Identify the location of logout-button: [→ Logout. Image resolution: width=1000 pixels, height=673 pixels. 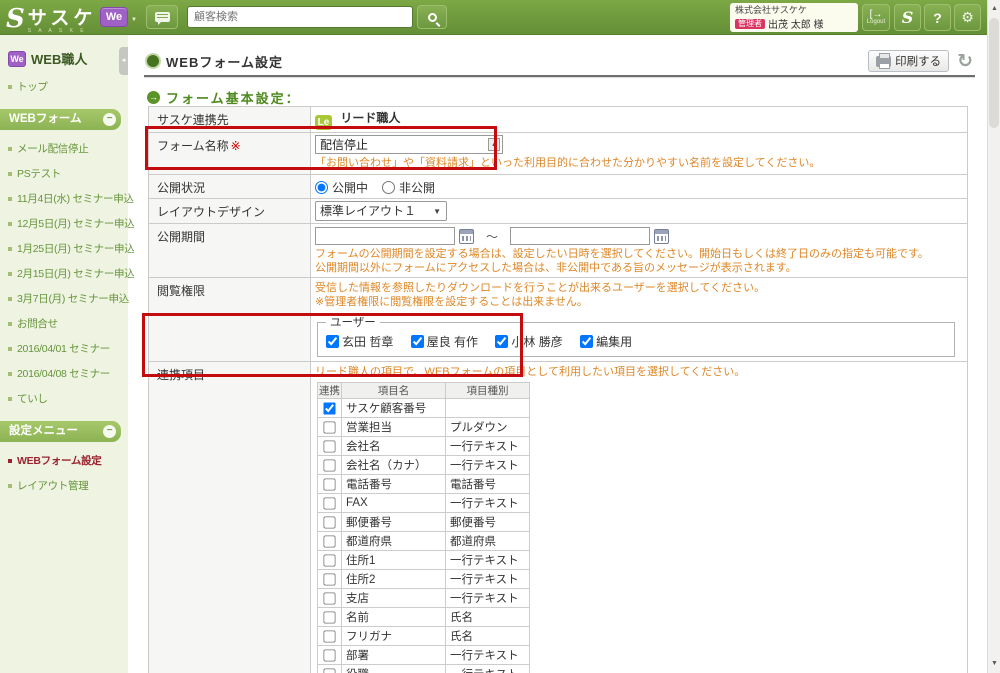
(876, 17).